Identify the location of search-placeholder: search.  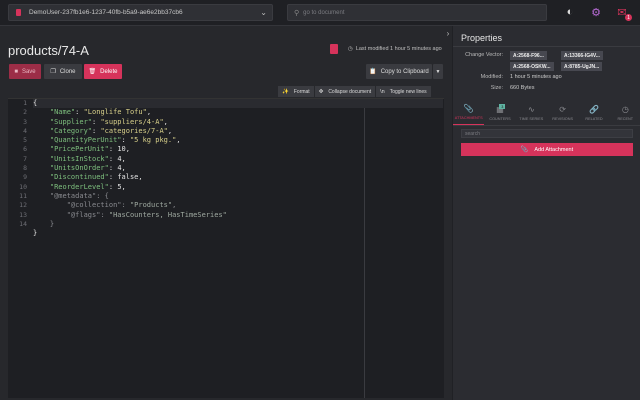
(473, 133).